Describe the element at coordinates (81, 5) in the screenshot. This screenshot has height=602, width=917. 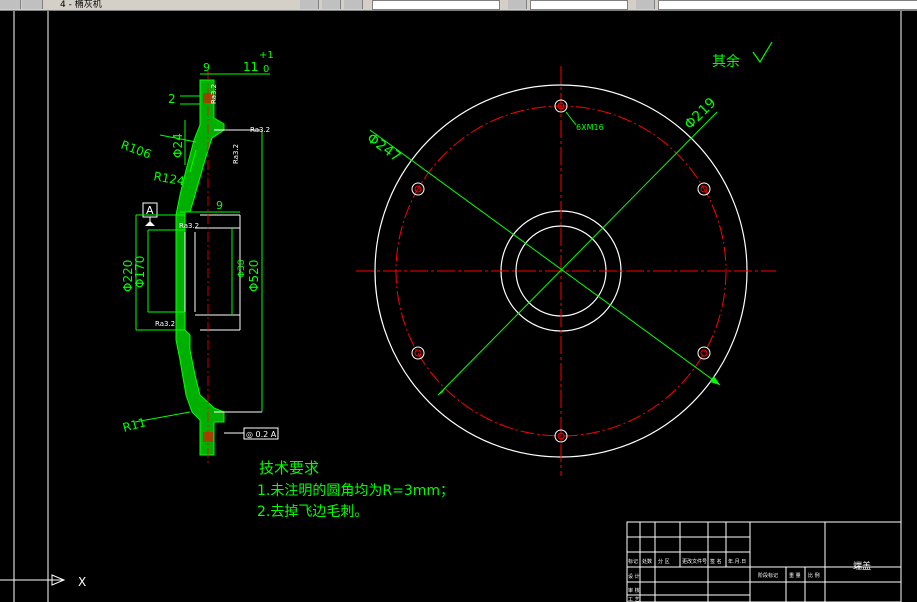
I see `drawing-title: 4 - 椭灰机` at that location.